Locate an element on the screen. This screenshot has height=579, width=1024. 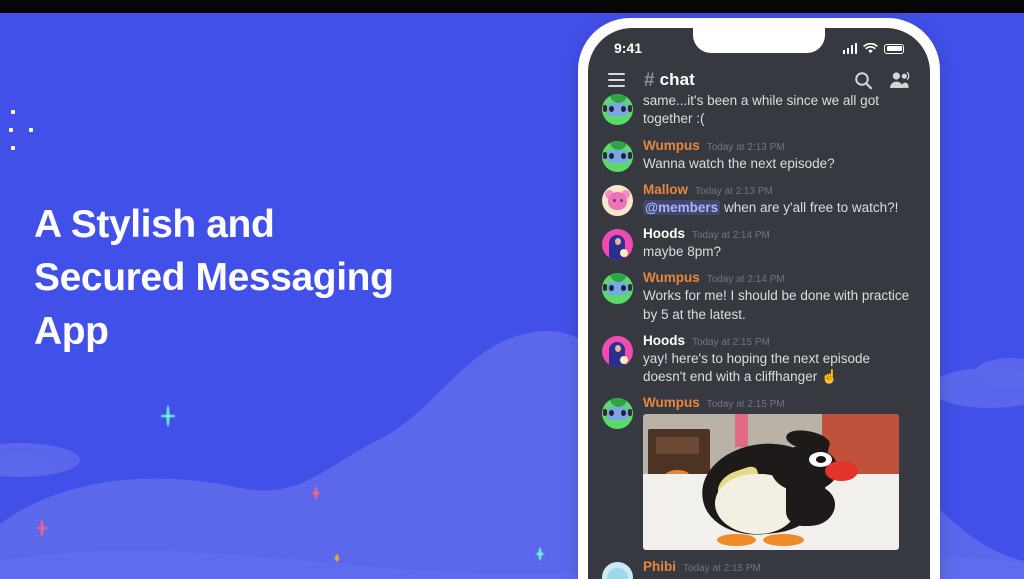
status-bar-time: 9:41 is located at coordinates (628, 48).